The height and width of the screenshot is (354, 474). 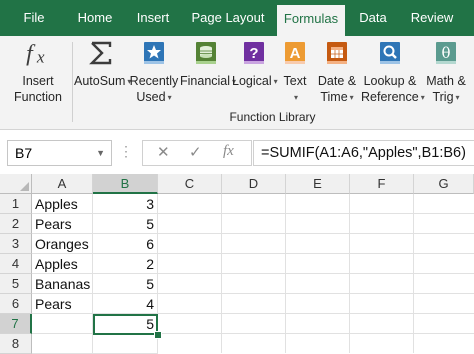 I want to click on select-all-corner, so click(x=16, y=184).